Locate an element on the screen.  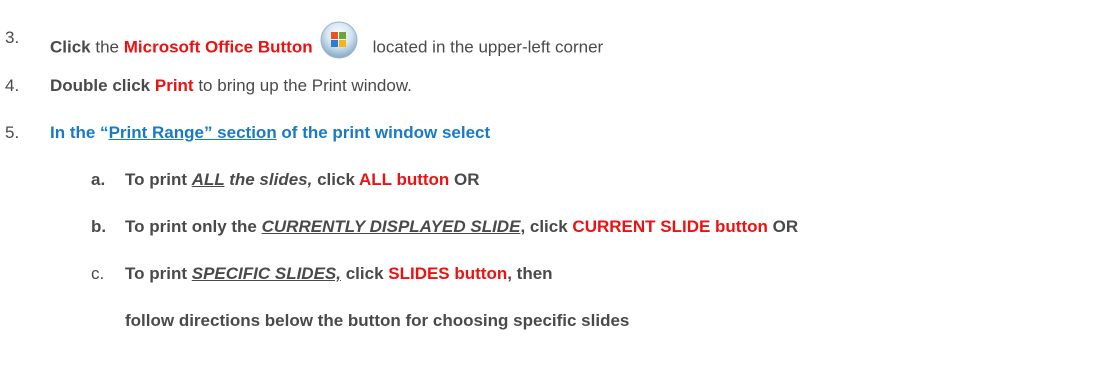
office-button-icon is located at coordinates (339, 40).